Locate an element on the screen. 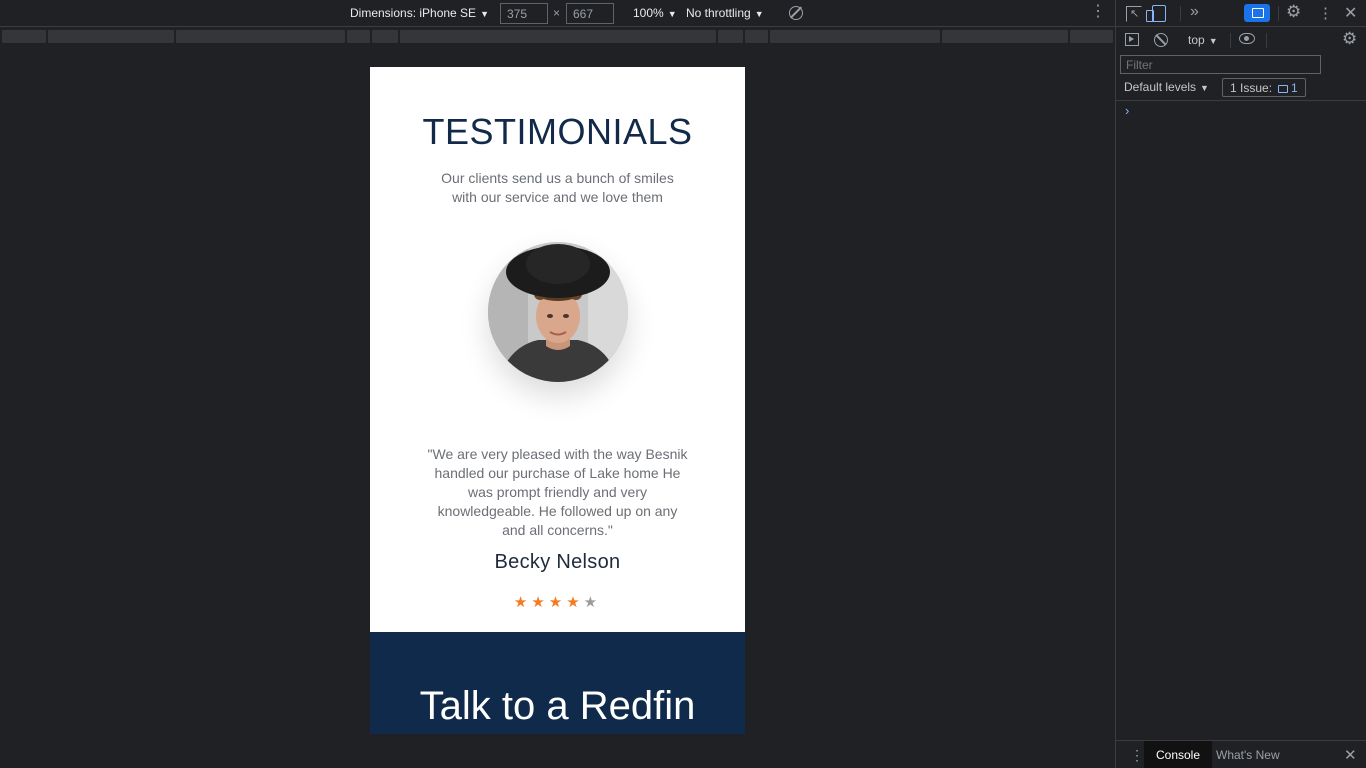 The height and width of the screenshot is (768, 1366). log-levels-label: Default levels is located at coordinates (1160, 87).